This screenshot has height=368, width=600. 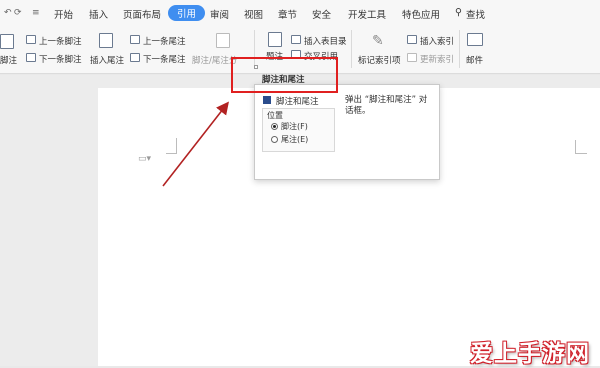 What do you see at coordinates (195, 144) in the screenshot?
I see `annotation-arrow` at bounding box center [195, 144].